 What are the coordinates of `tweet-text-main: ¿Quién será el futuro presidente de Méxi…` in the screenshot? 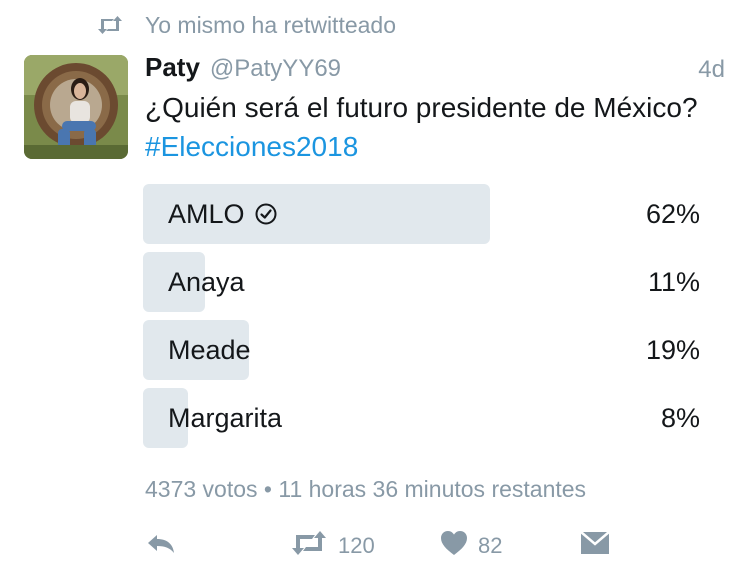 It's located at (421, 107).